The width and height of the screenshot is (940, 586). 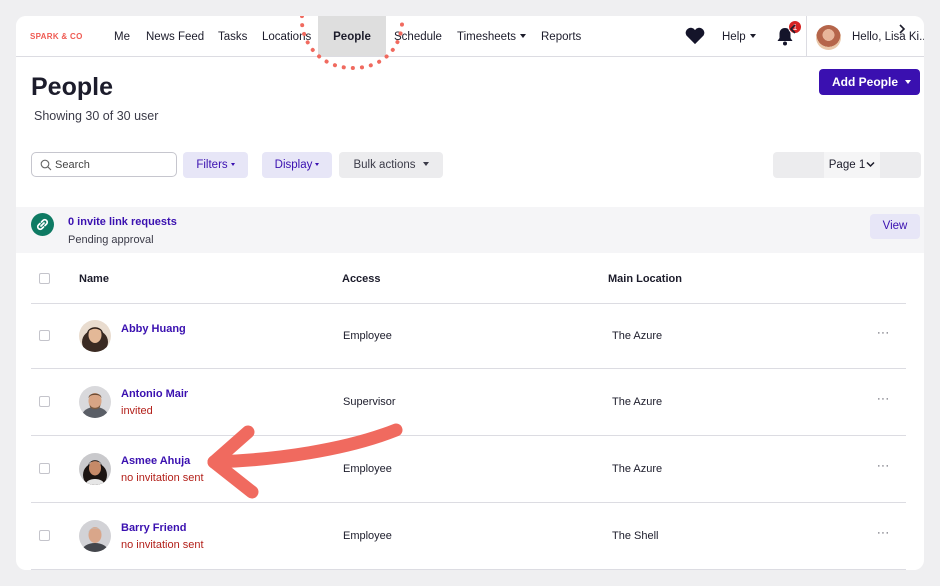 I want to click on column-header-name: Name, so click(x=94, y=279).